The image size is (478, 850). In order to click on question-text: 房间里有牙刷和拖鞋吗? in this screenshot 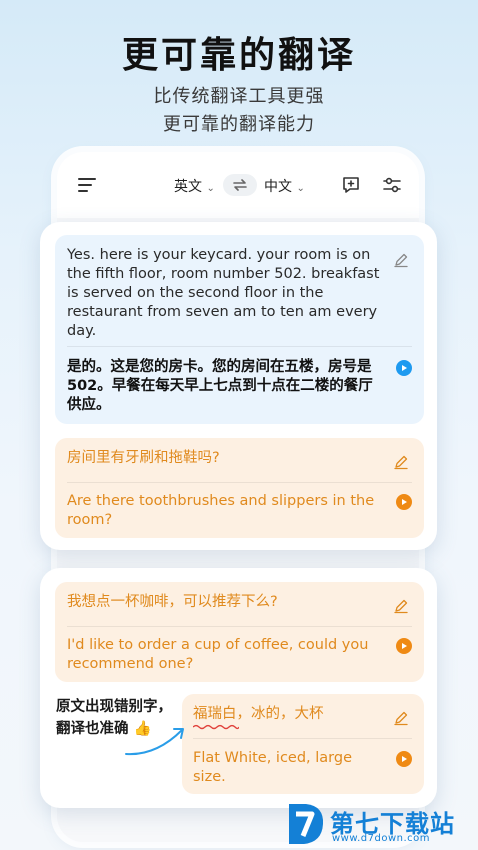, I will do `click(225, 458)`.